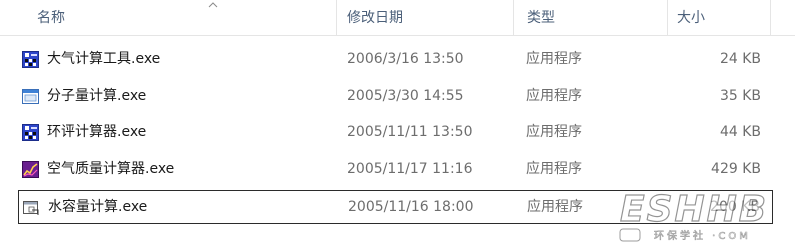 The image size is (795, 248). Describe the element at coordinates (740, 96) in the screenshot. I see `file-size: 35 KB` at that location.